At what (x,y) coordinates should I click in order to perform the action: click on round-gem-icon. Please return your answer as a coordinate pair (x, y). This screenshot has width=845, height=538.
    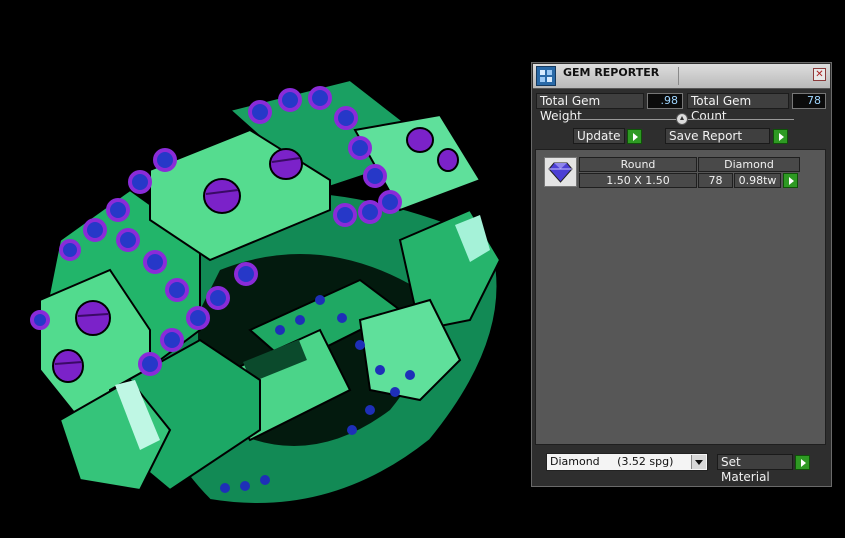
    Looking at the image, I should click on (560, 172).